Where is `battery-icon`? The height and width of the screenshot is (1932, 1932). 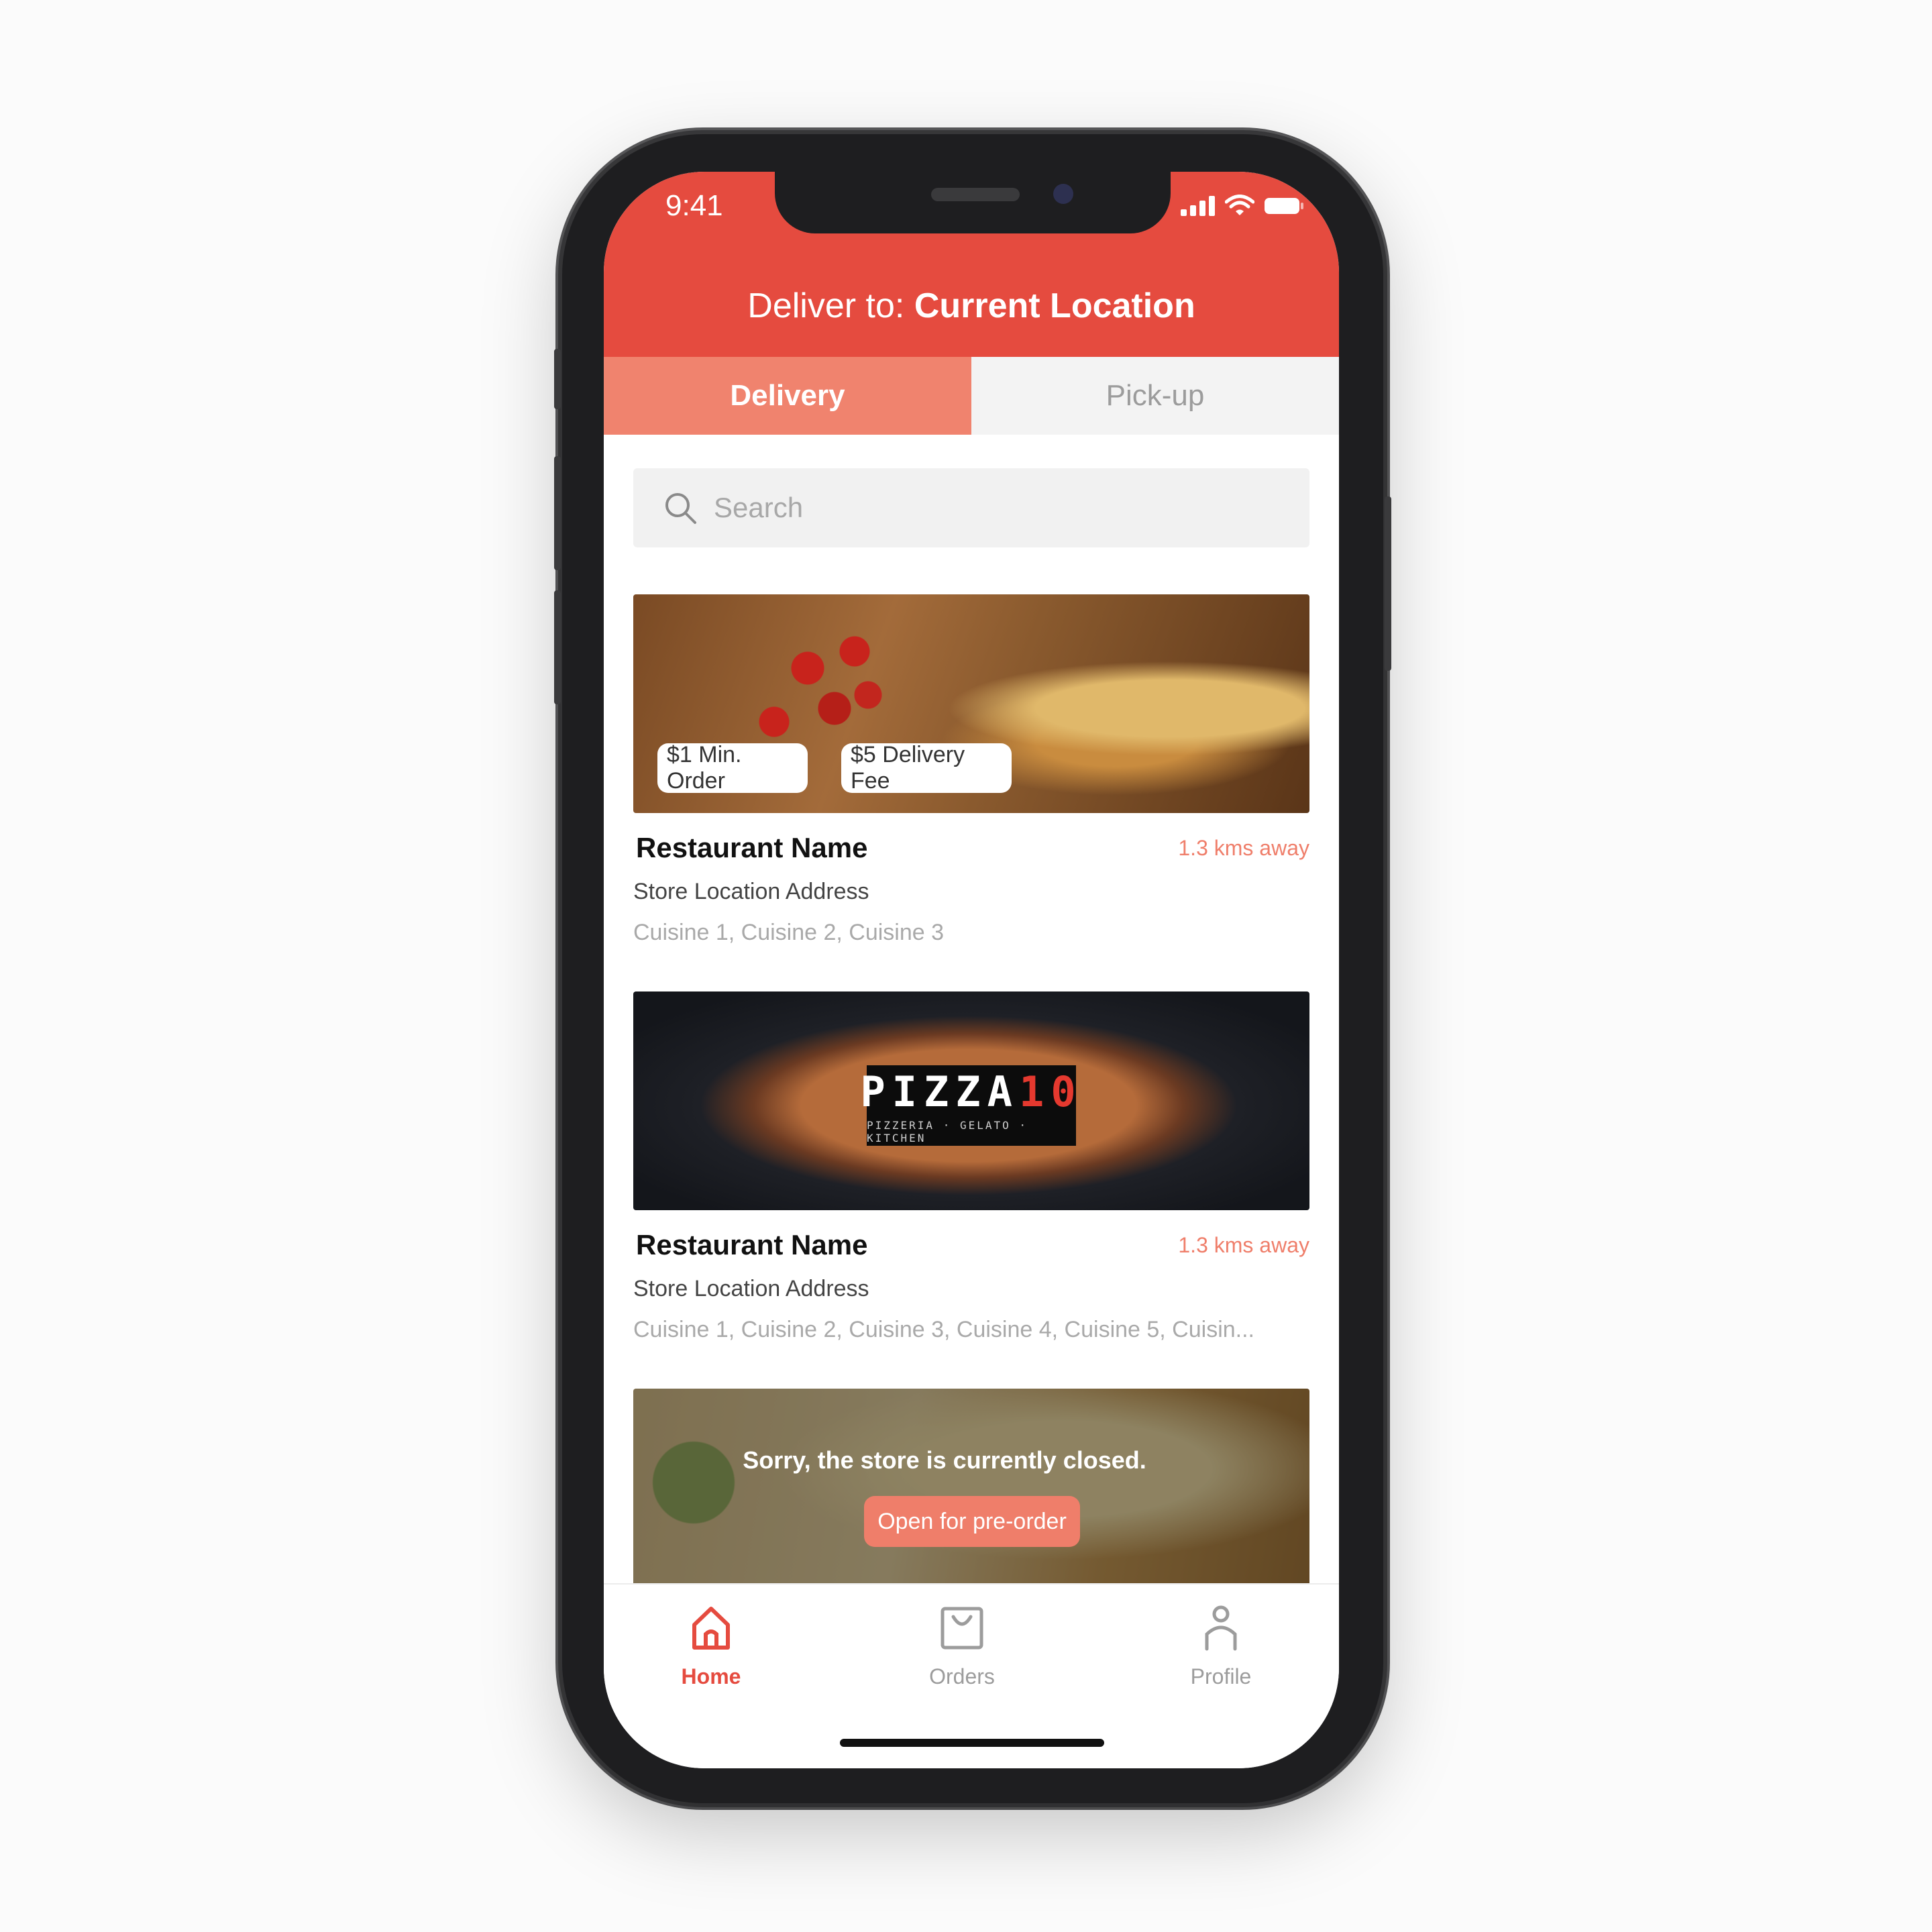
battery-icon is located at coordinates (1284, 206).